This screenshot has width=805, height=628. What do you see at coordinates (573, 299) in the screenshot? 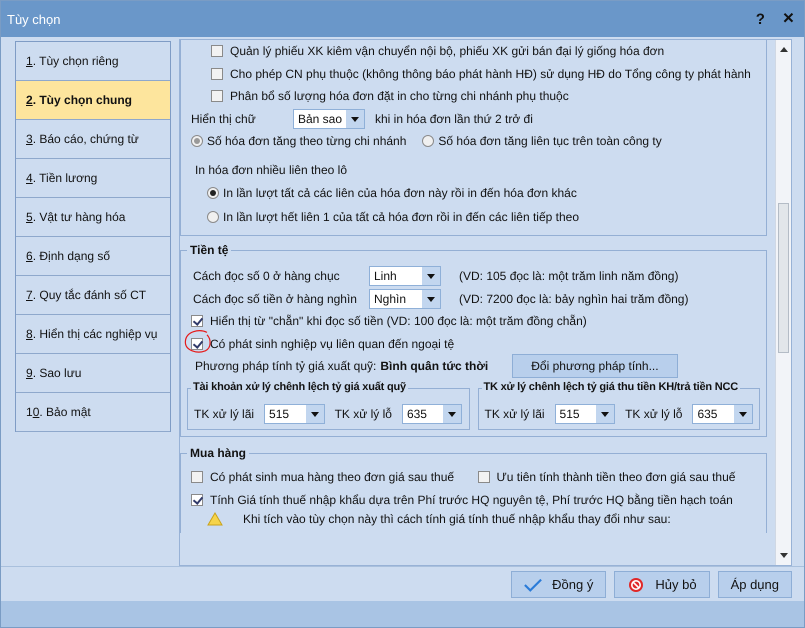
I see `field-hint: (VD: 7200 đọc là: bảy nghìn hai trăm đồng)` at bounding box center [573, 299].